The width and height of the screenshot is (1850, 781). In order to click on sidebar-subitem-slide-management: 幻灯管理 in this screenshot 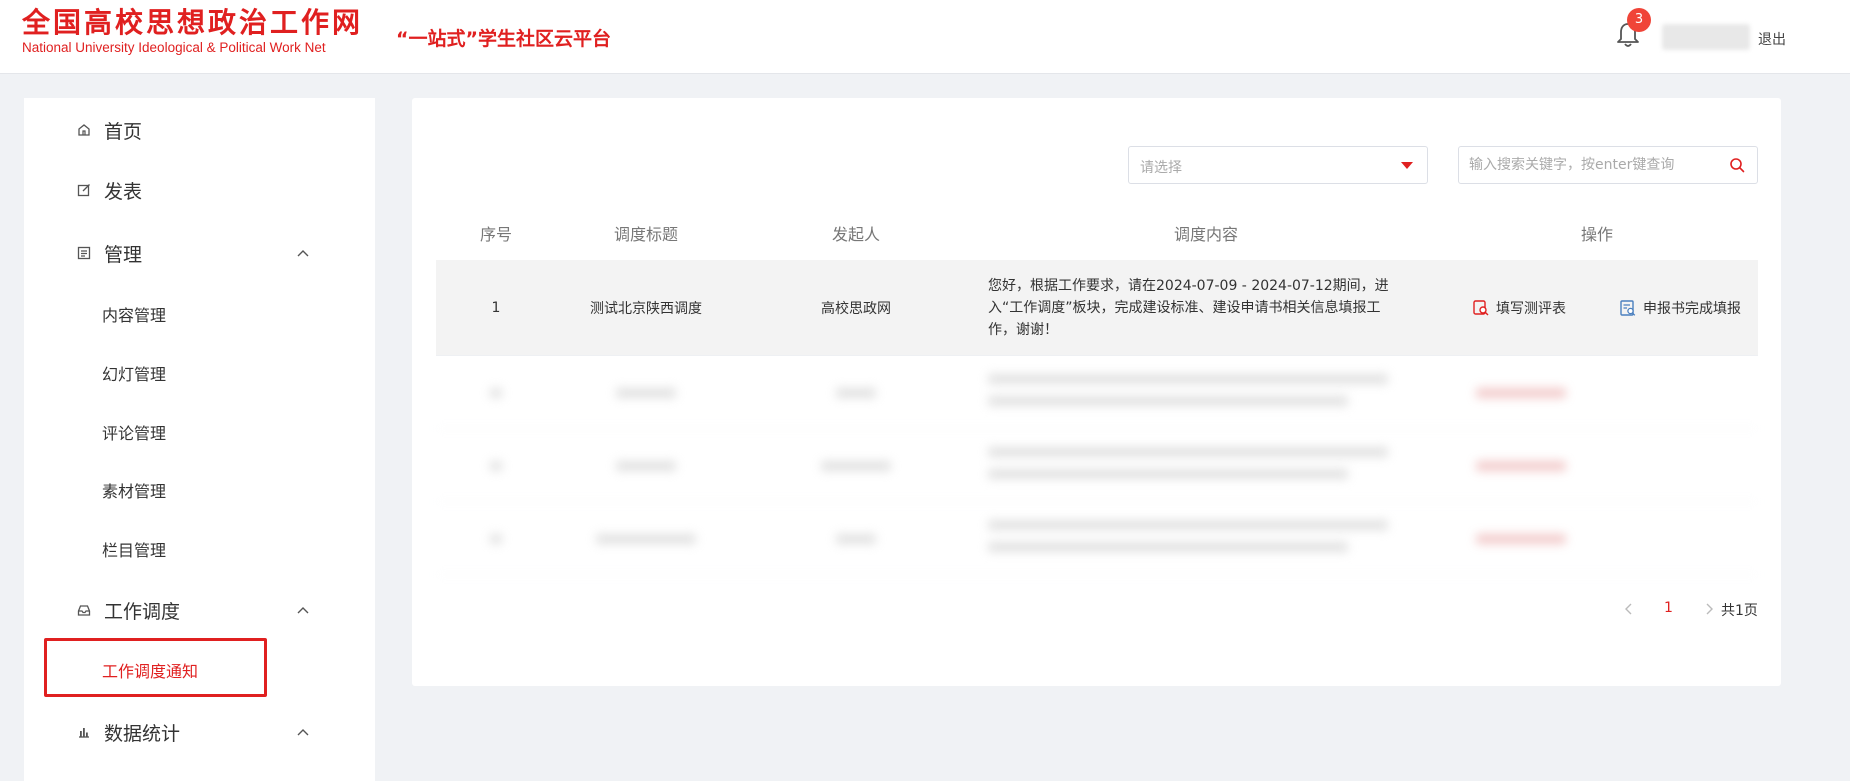, I will do `click(199, 373)`.